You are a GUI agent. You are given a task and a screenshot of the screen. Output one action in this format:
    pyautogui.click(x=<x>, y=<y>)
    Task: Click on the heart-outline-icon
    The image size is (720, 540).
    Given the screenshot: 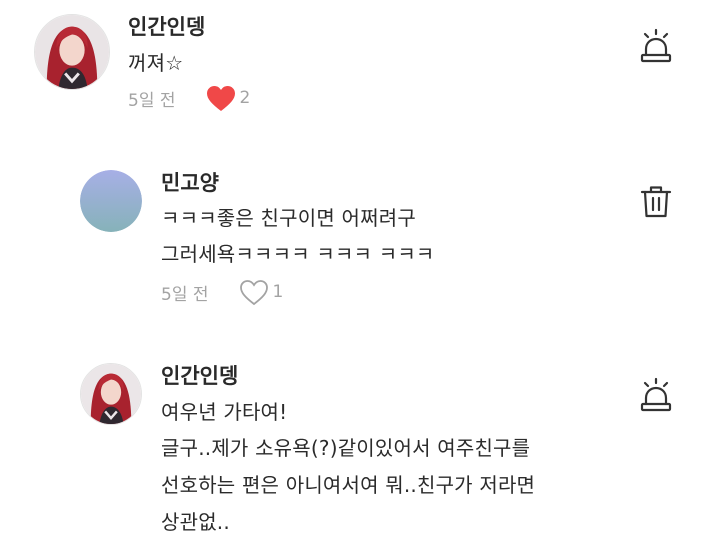 What is the action you would take?
    pyautogui.click(x=253, y=292)
    